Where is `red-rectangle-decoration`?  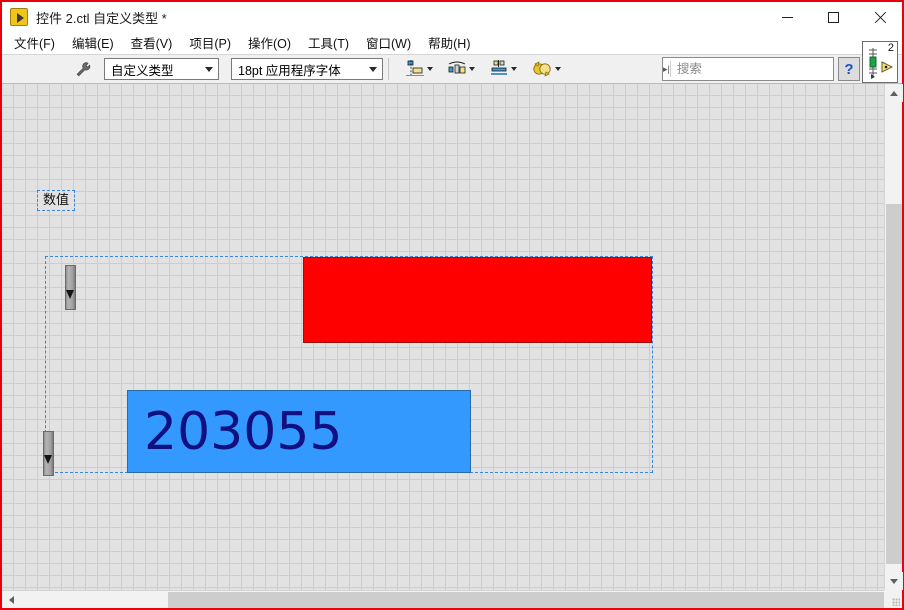
red-rectangle-decoration is located at coordinates (477, 300).